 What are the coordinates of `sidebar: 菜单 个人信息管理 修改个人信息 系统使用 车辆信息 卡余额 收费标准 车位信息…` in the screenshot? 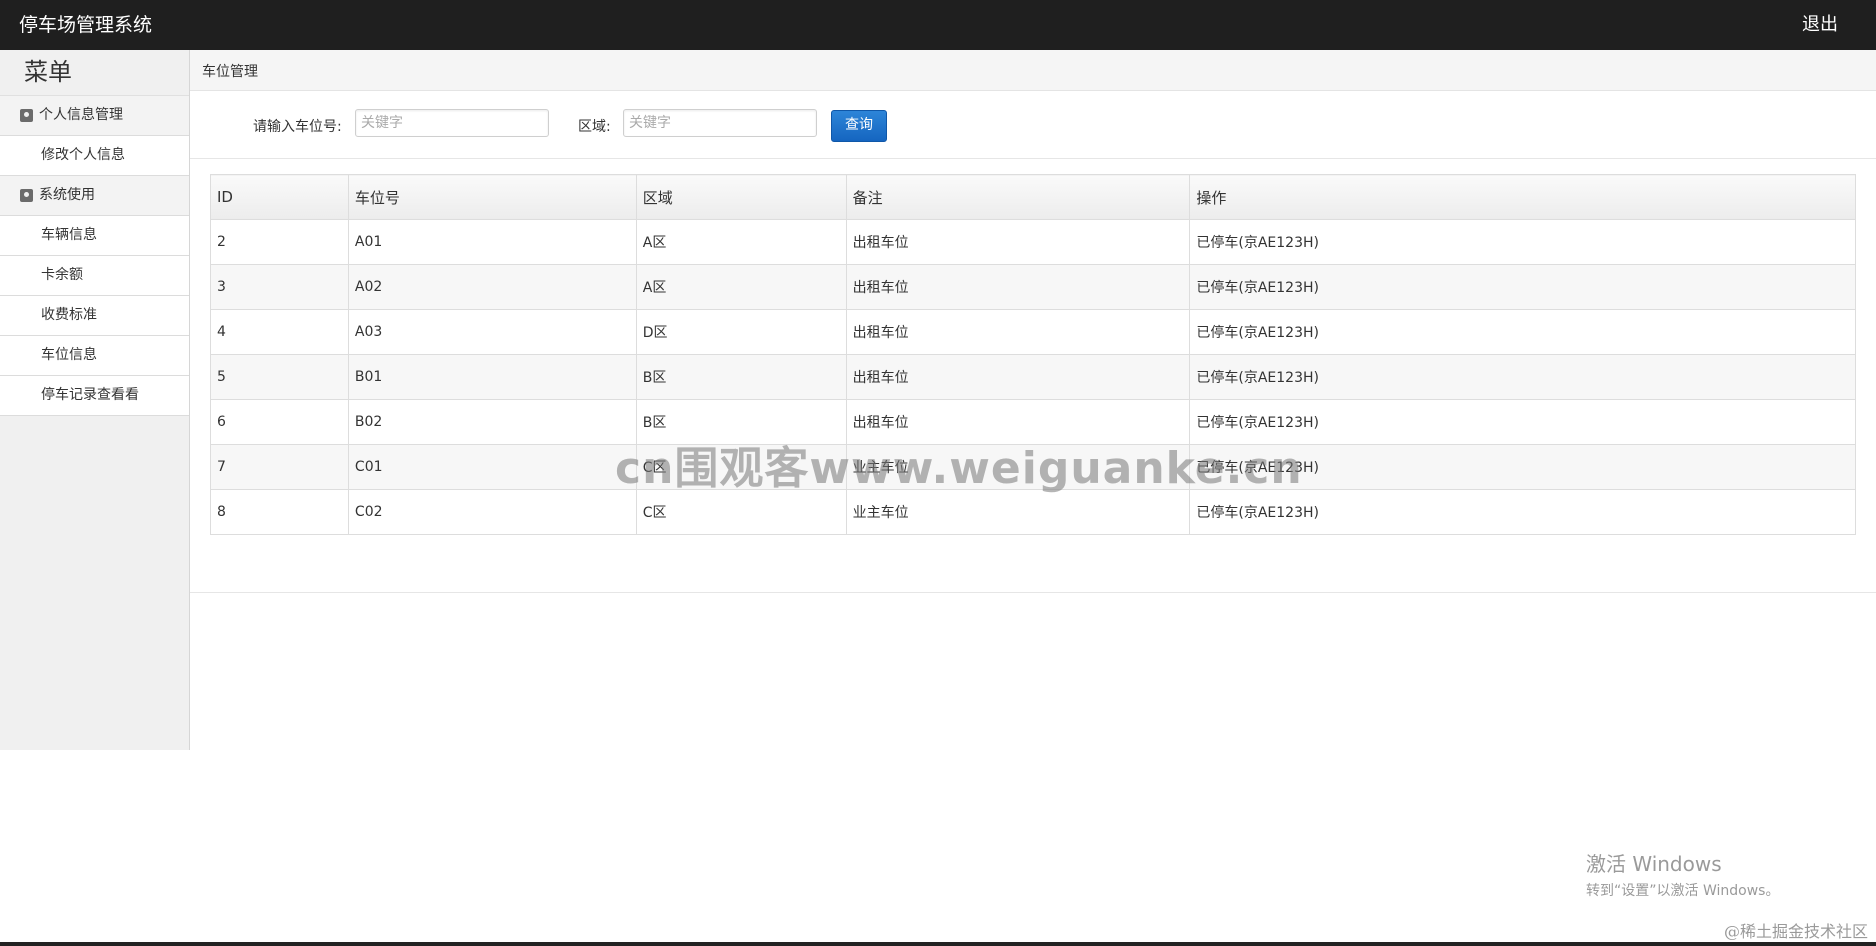 It's located at (95, 400).